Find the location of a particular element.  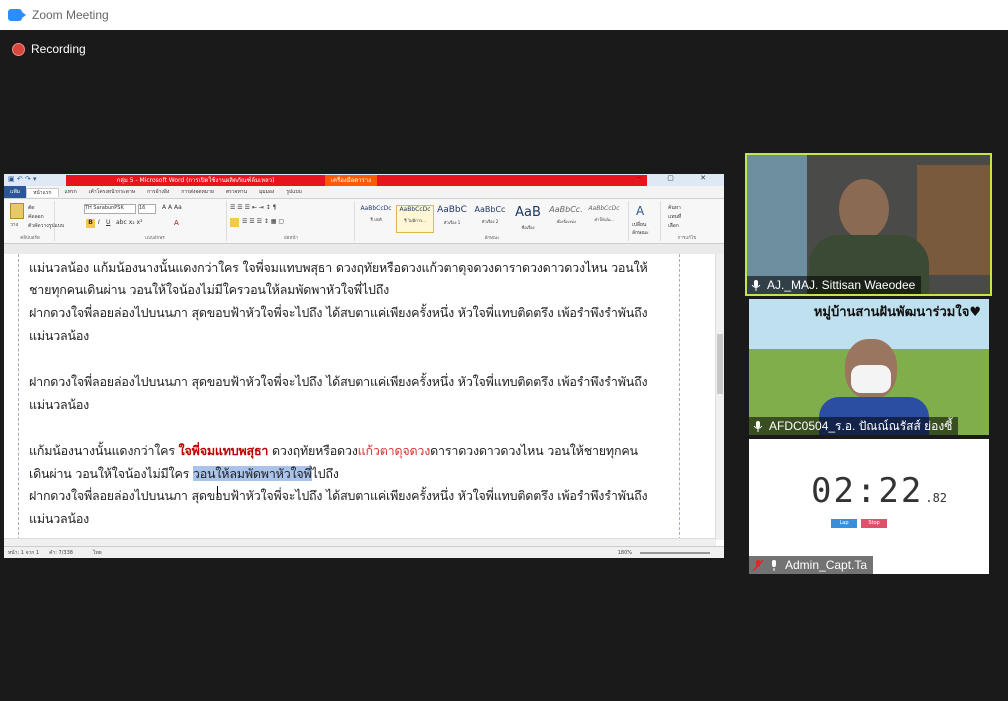

stopwatch-display: 02:22.82 is located at coordinates (879, 491).